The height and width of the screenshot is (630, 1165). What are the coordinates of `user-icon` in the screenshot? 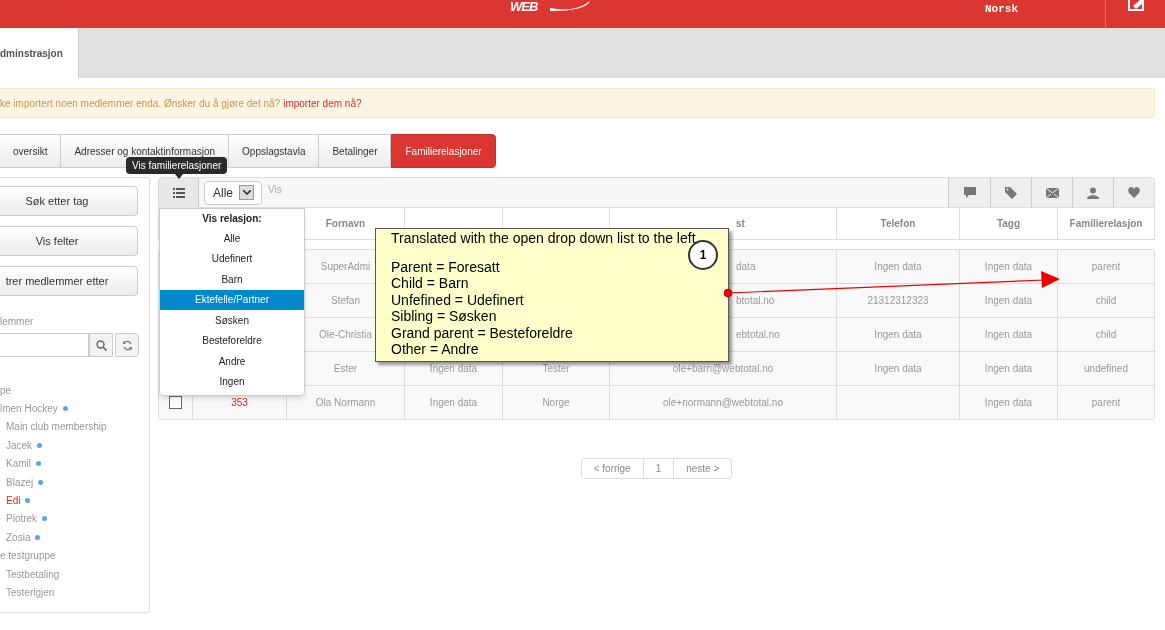 It's located at (1093, 192).